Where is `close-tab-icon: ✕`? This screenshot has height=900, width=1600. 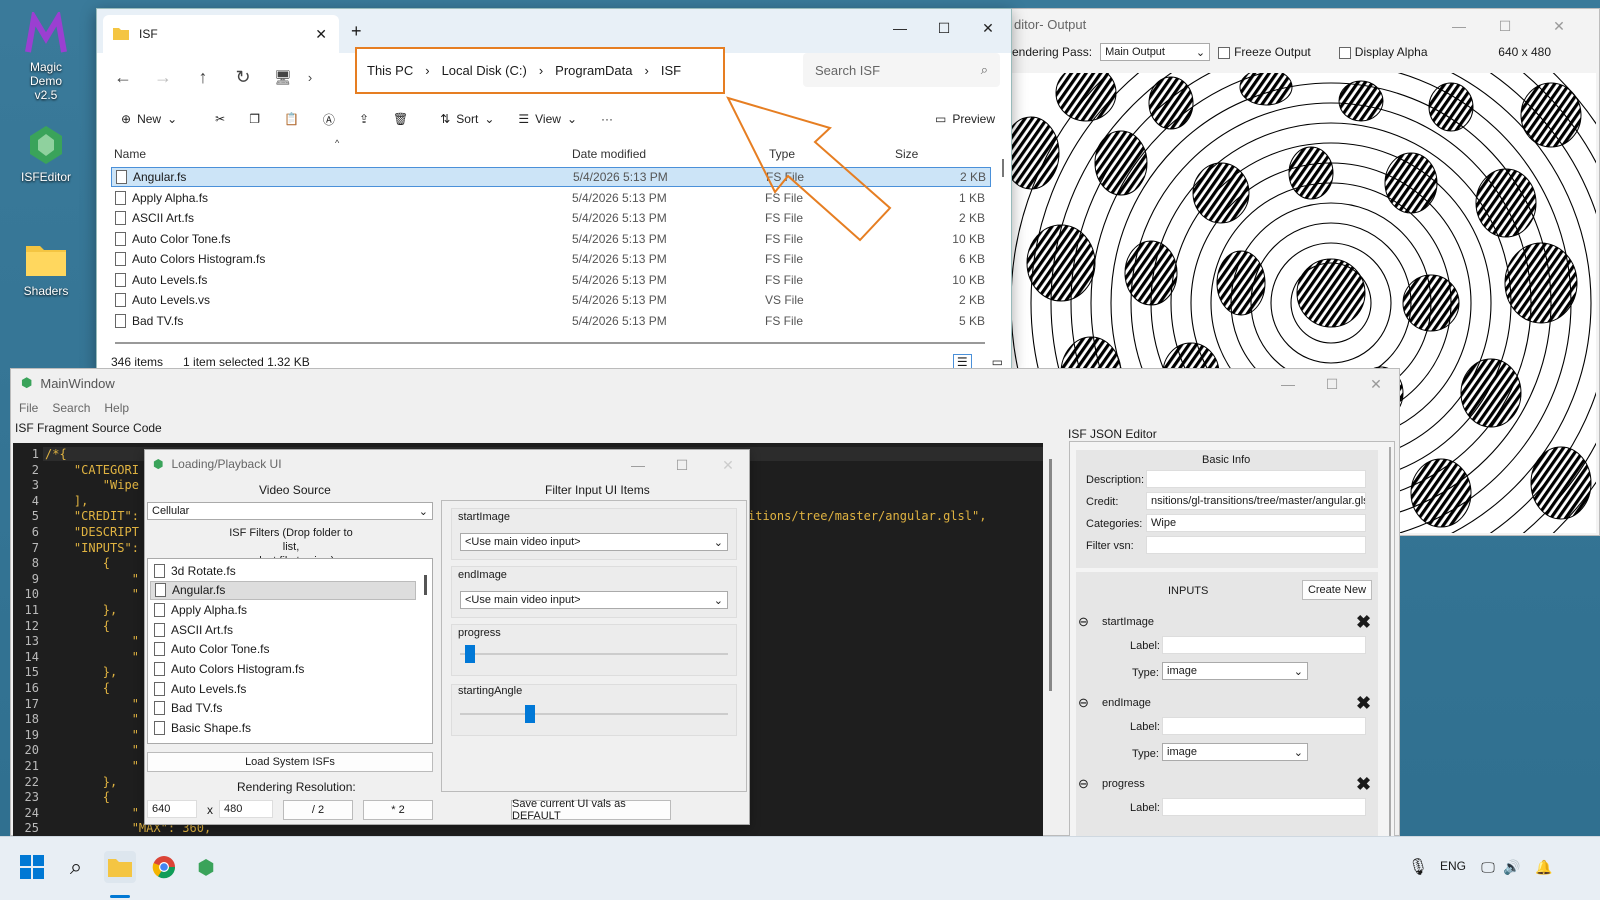
close-tab-icon: ✕ is located at coordinates (321, 34).